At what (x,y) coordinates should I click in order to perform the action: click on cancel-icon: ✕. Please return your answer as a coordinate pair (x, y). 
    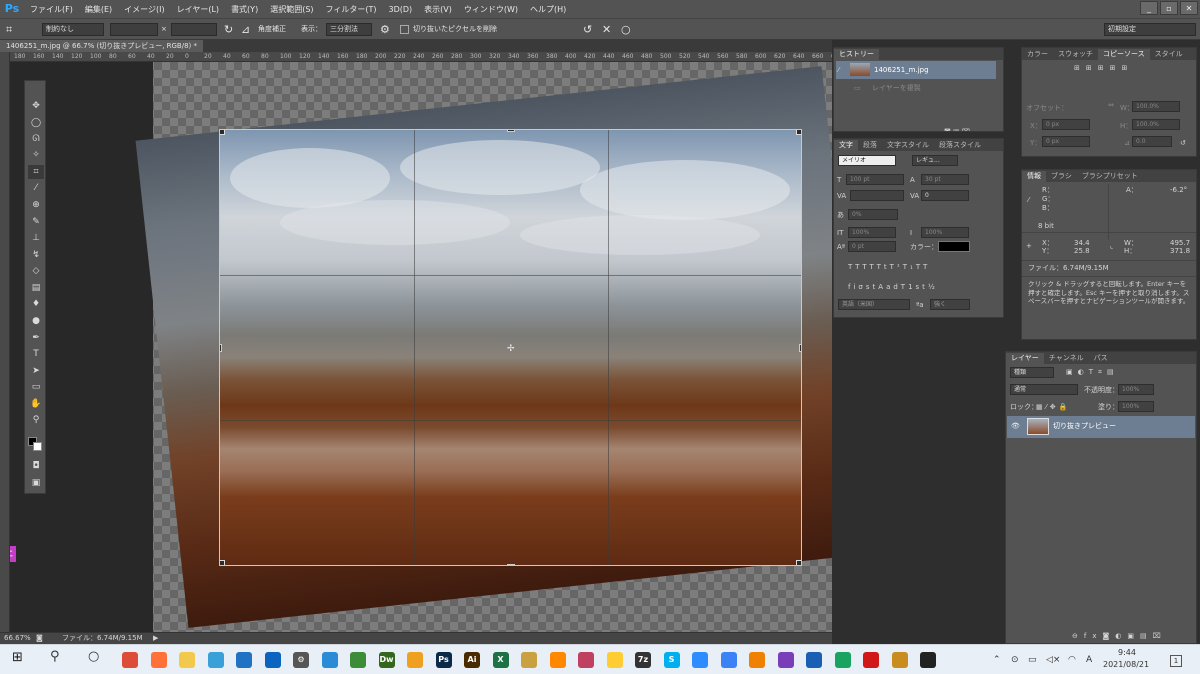
    Looking at the image, I should click on (606, 29).